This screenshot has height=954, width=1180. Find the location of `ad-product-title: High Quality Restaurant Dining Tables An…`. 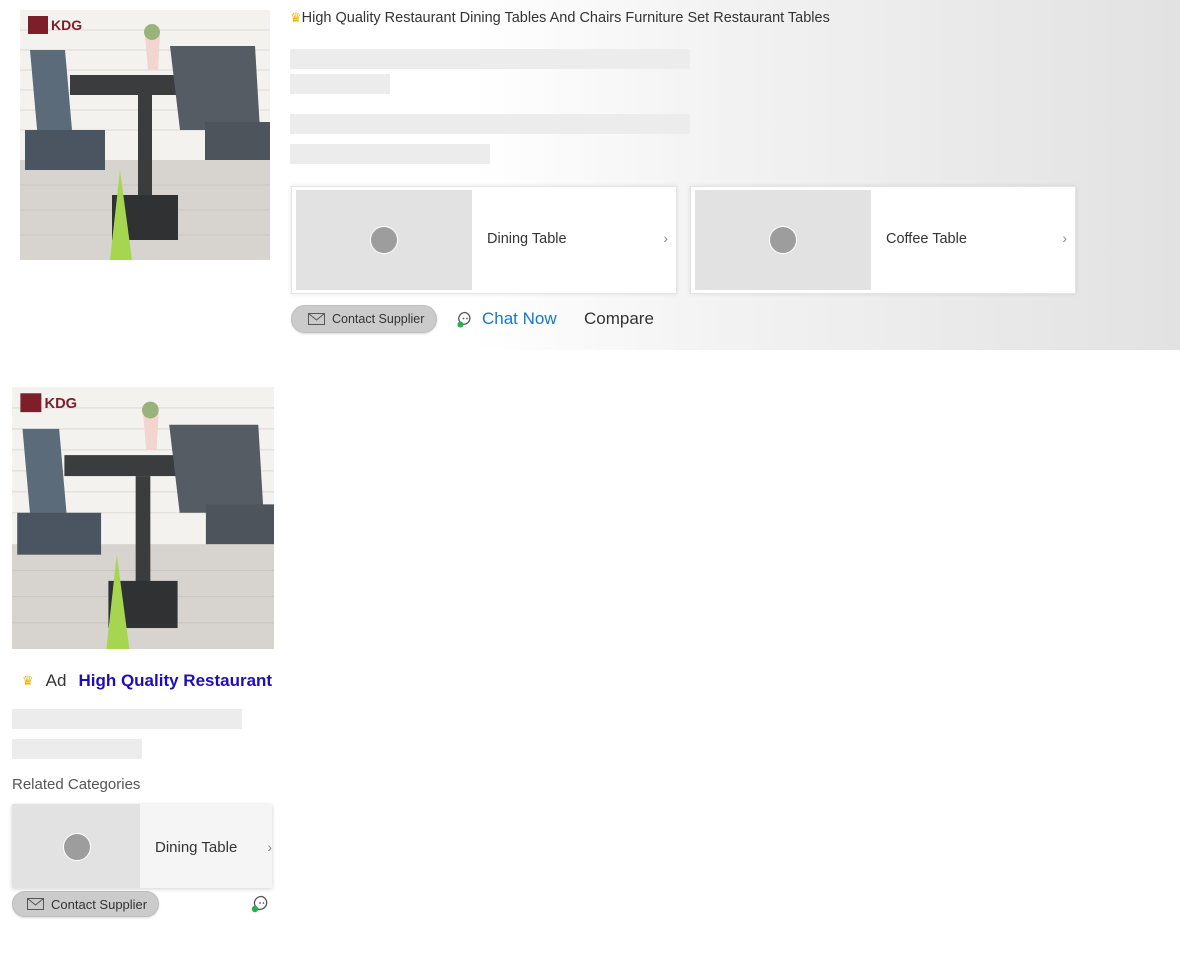

ad-product-title: High Quality Restaurant Dining Tables An… is located at coordinates (176, 681).